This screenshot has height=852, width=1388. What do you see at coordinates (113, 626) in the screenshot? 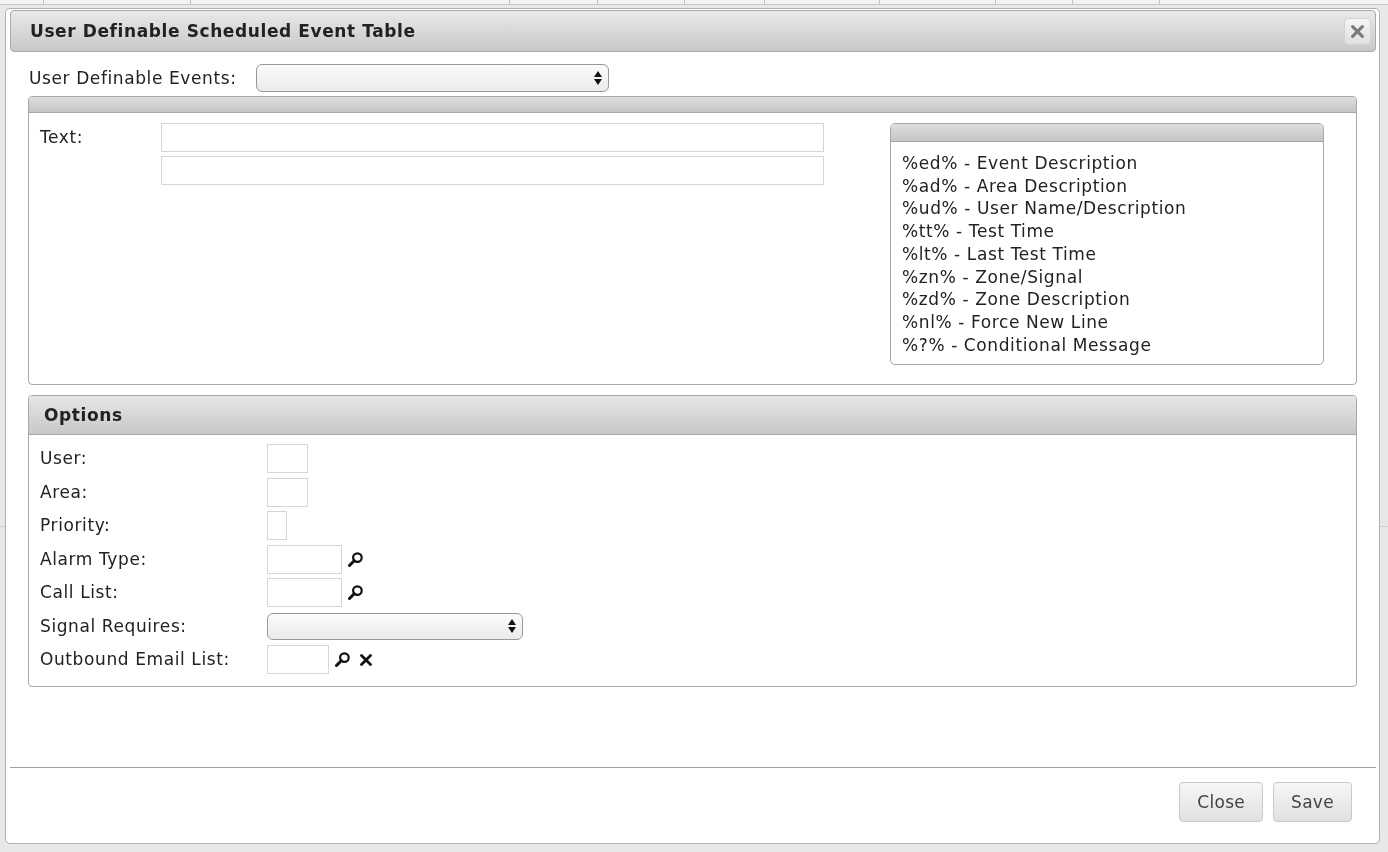
I see `field-label: Signal Requires:` at bounding box center [113, 626].